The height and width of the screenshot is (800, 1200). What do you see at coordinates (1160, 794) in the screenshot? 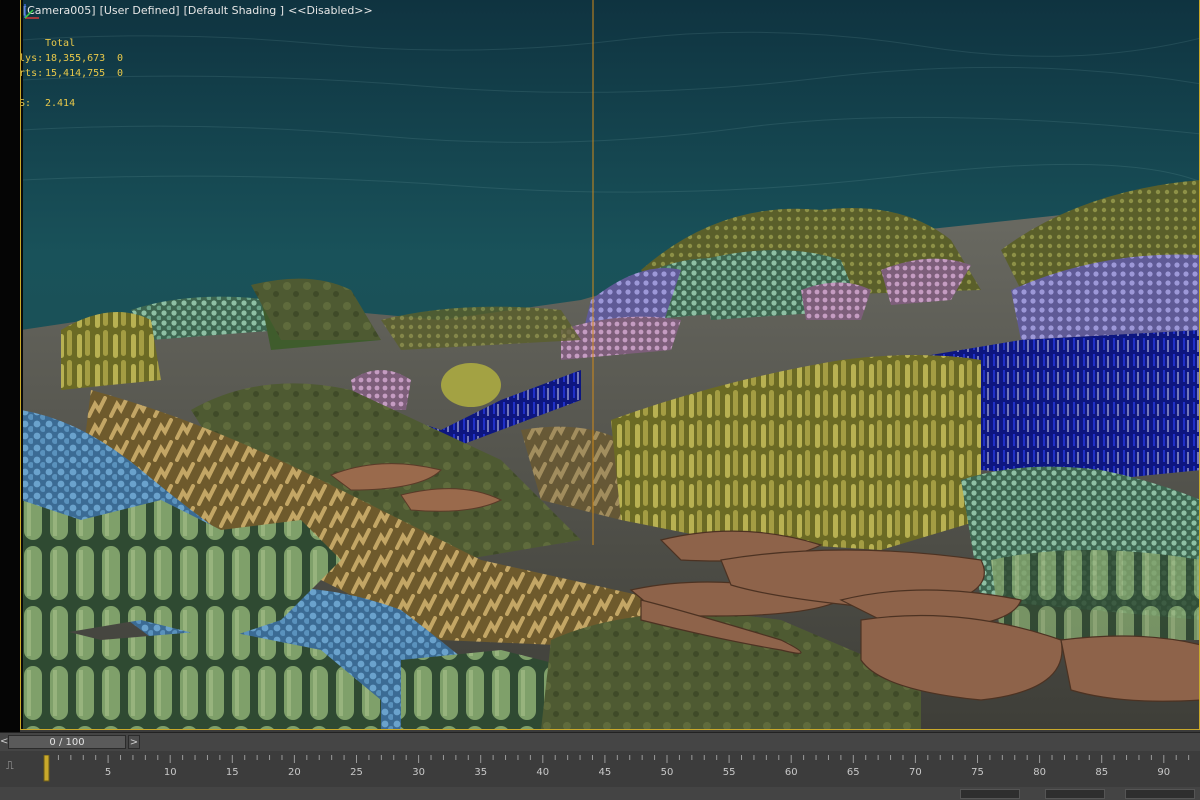
I see `coord-z-field` at bounding box center [1160, 794].